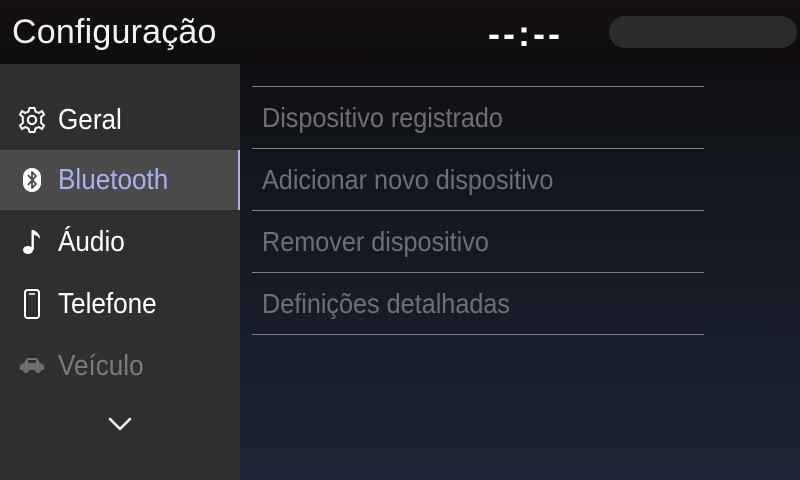  What do you see at coordinates (91, 242) in the screenshot?
I see `sidebar-item-label: Áudio` at bounding box center [91, 242].